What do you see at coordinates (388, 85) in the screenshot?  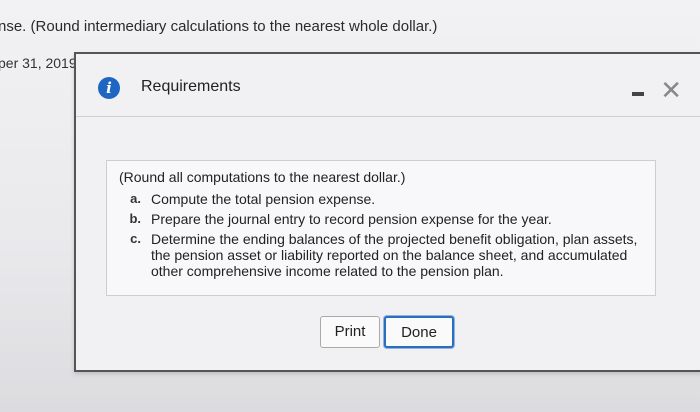 I see `dialog-header: i Requirements ✕` at bounding box center [388, 85].